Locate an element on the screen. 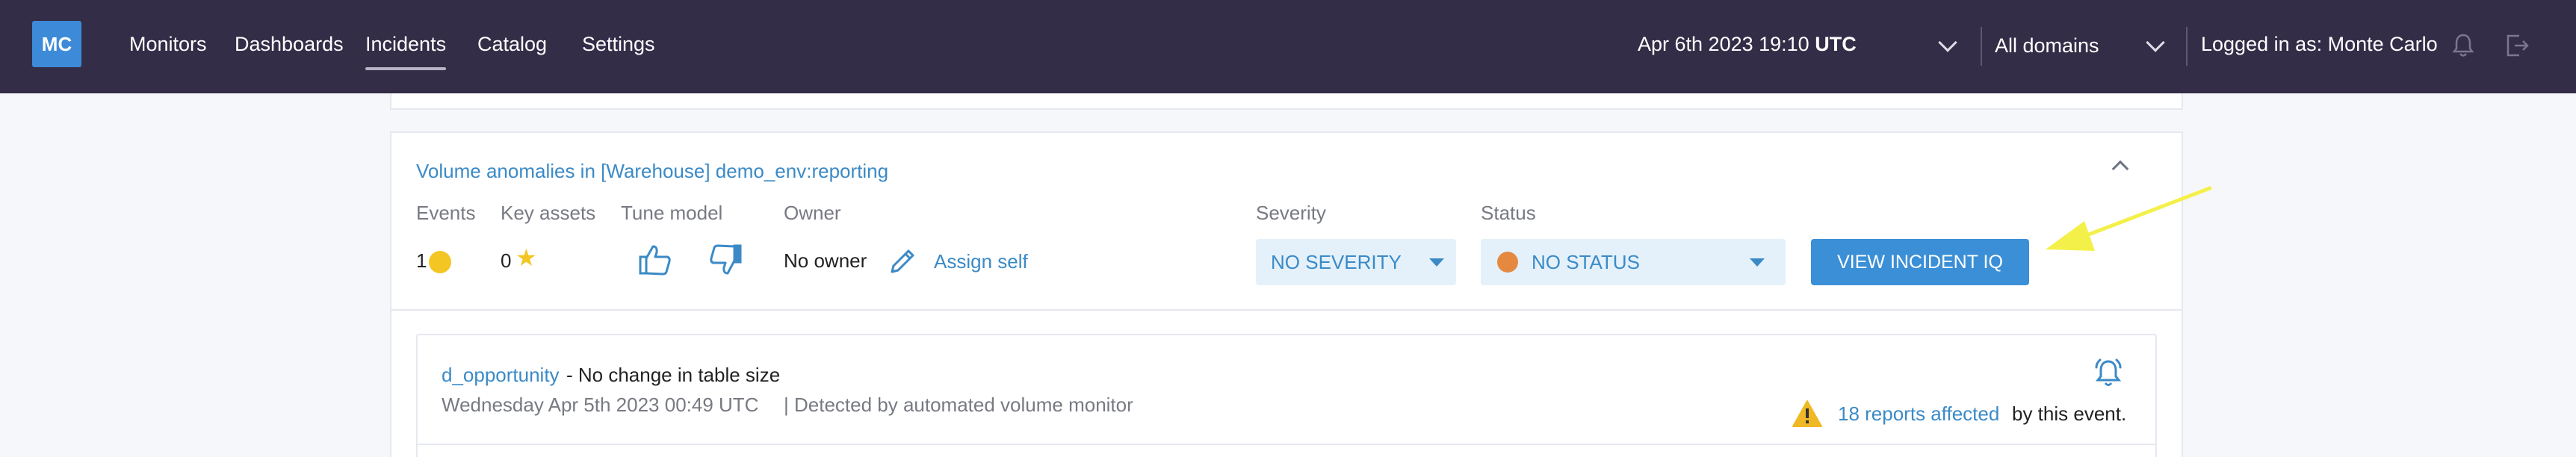  event-dot-icon is located at coordinates (440, 262).